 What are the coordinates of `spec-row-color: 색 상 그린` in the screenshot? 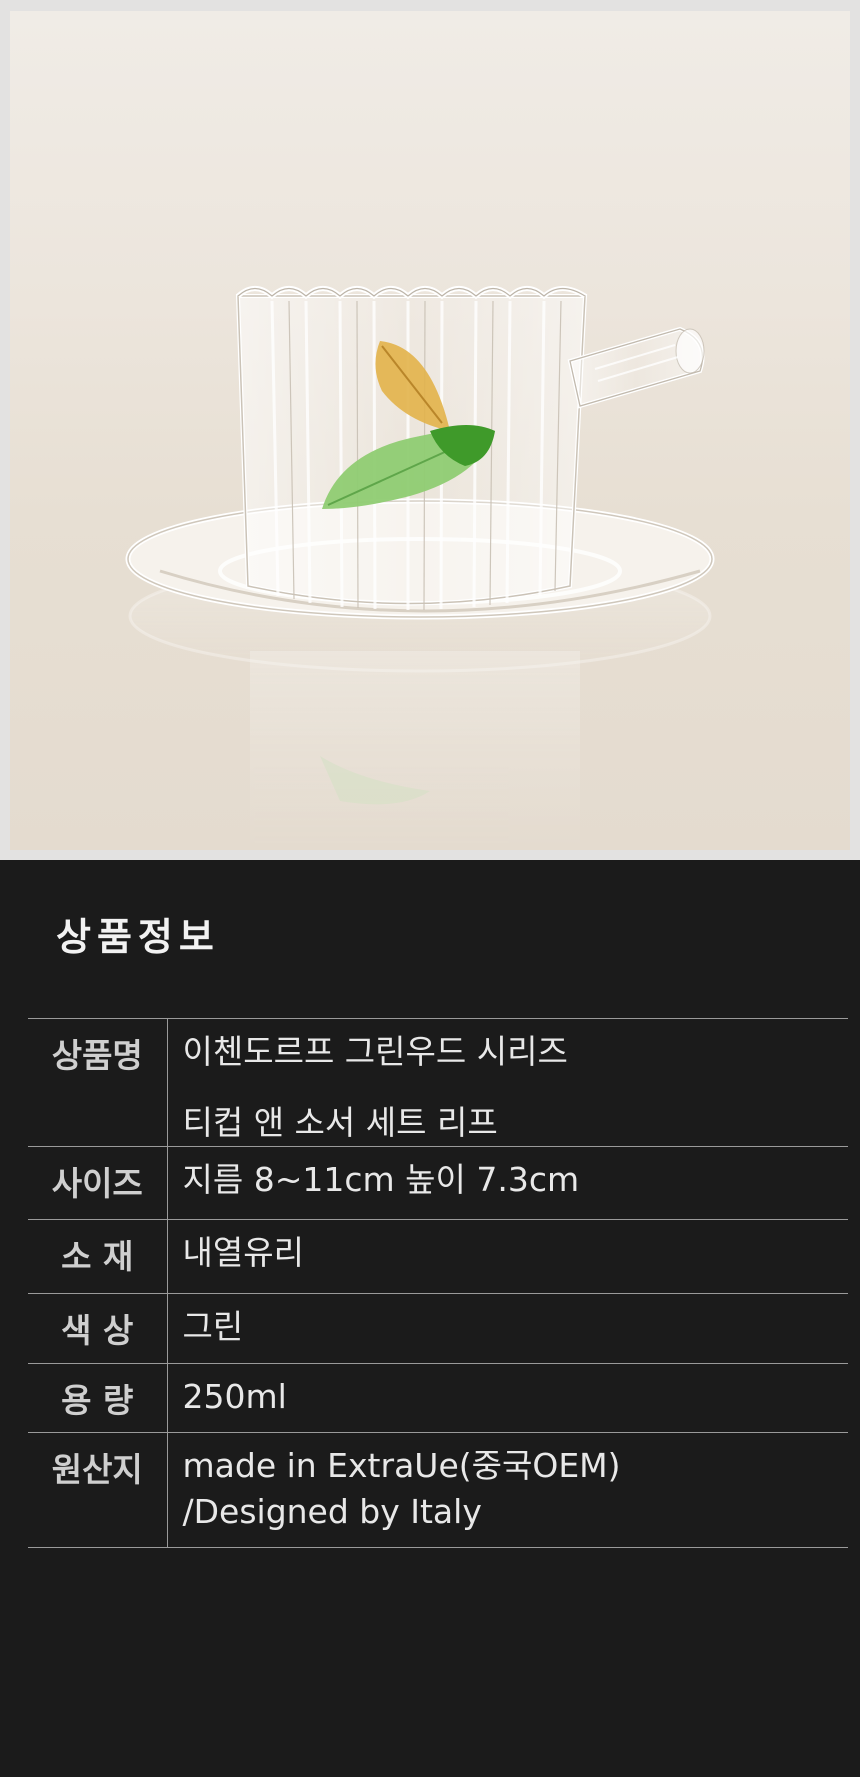 It's located at (438, 1328).